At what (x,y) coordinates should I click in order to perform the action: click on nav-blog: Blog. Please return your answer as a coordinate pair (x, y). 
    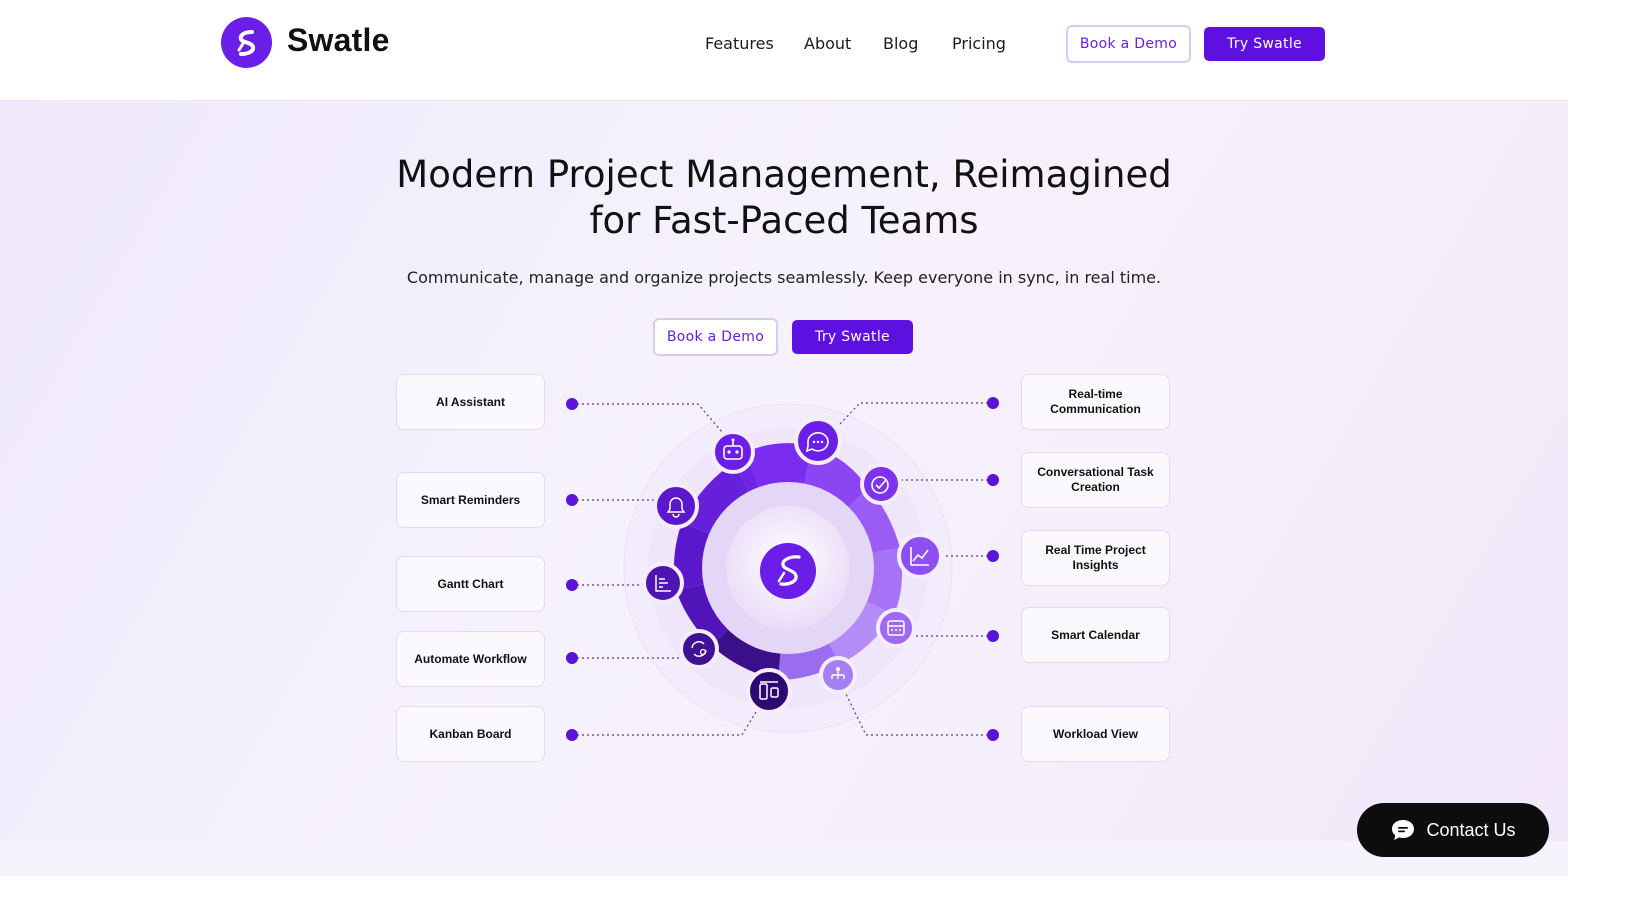
    Looking at the image, I should click on (900, 43).